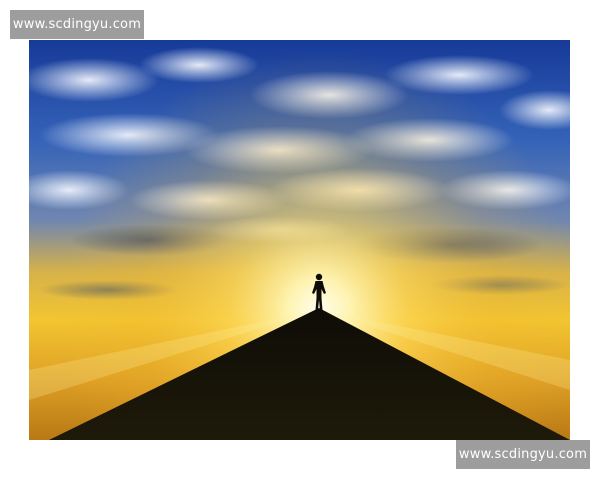 This screenshot has height=480, width=600. Describe the element at coordinates (77, 24) in the screenshot. I see `watermark-top: www.scdingyu.com` at that location.